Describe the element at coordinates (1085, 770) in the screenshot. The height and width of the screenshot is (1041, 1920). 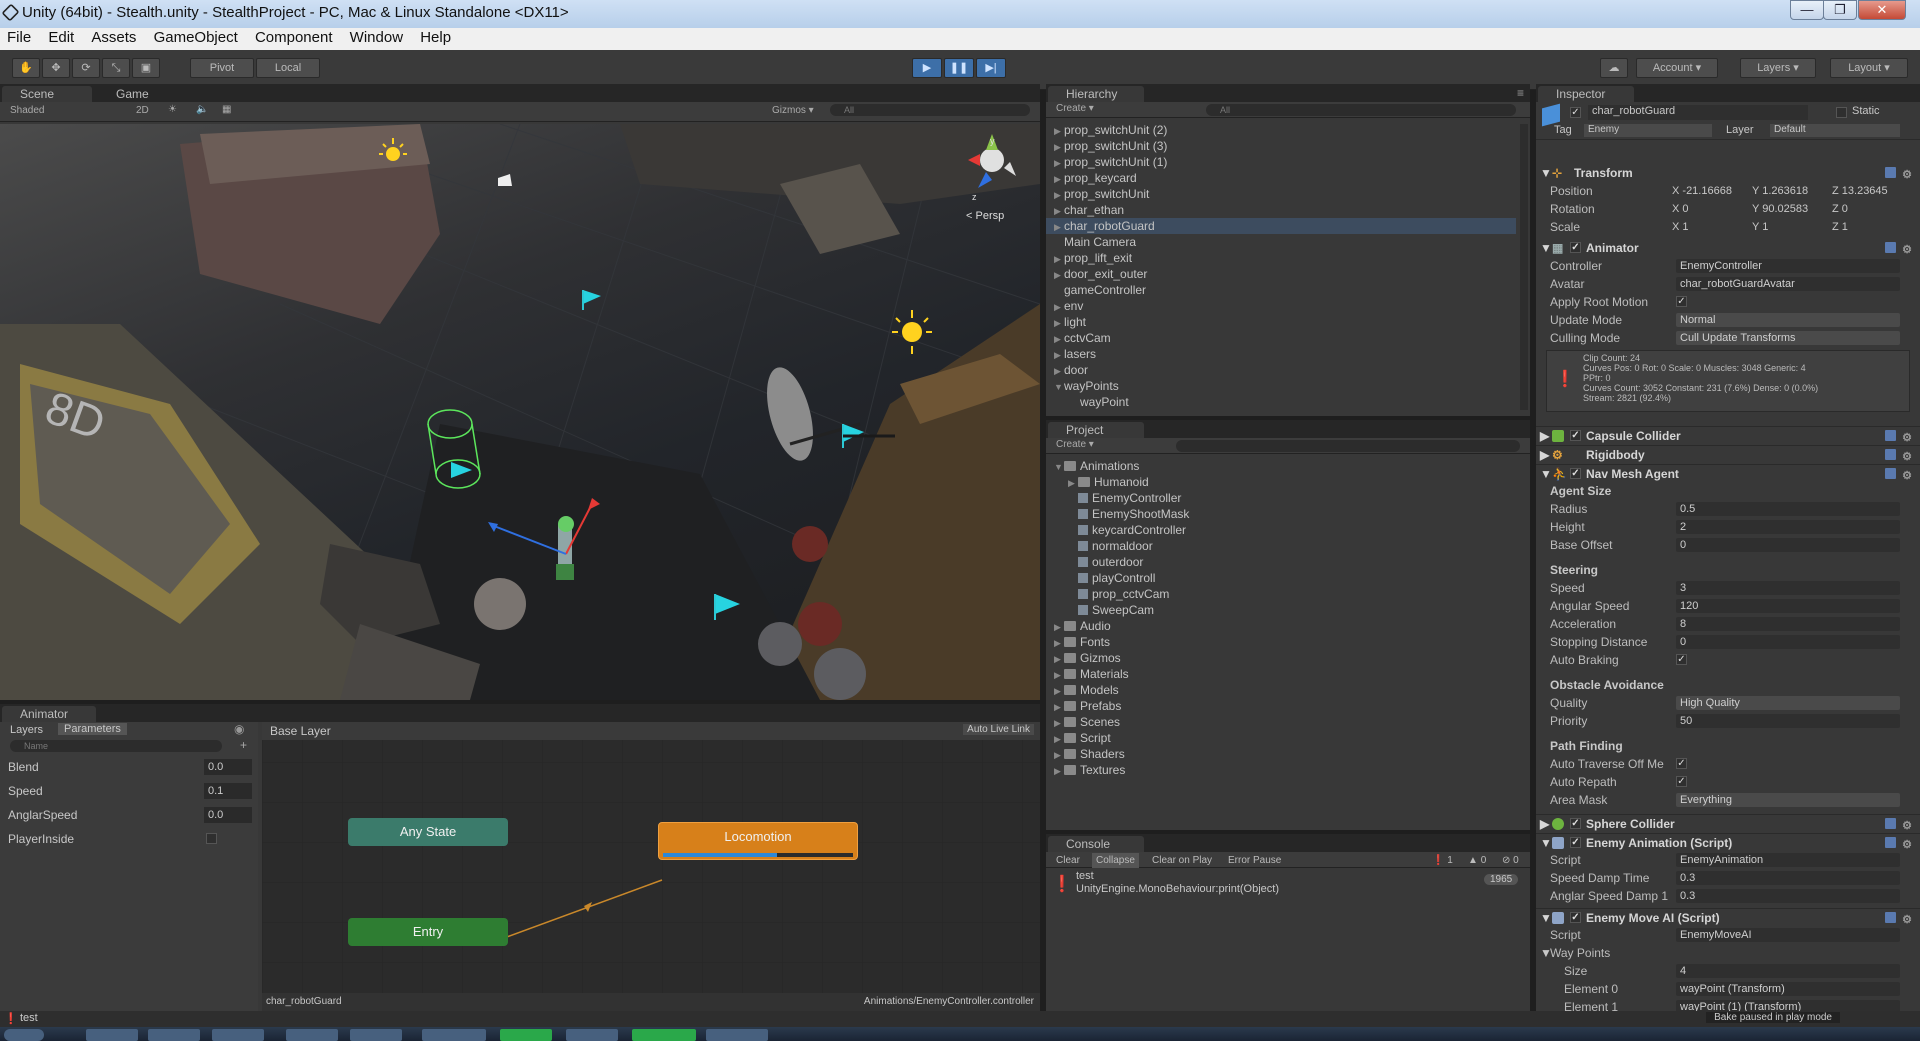
I see `project-item: ▶ Textures` at that location.